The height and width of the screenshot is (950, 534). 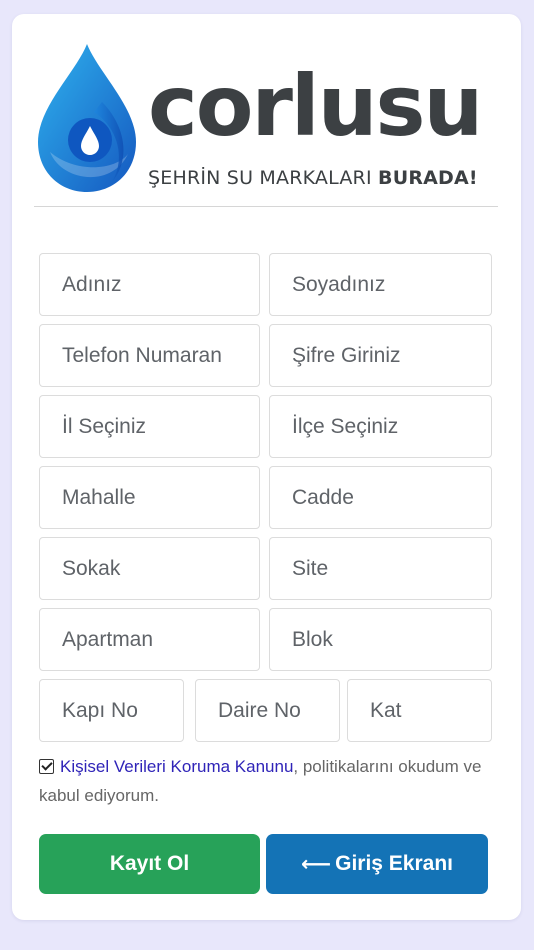 I want to click on kvkk-link: Kişisel Verileri Koruma Kanunu, so click(x=176, y=766).